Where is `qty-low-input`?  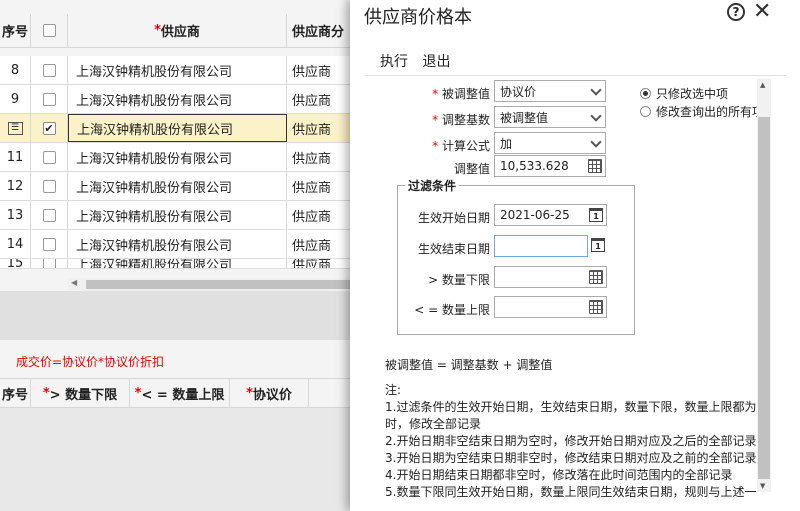 qty-low-input is located at coordinates (550, 277).